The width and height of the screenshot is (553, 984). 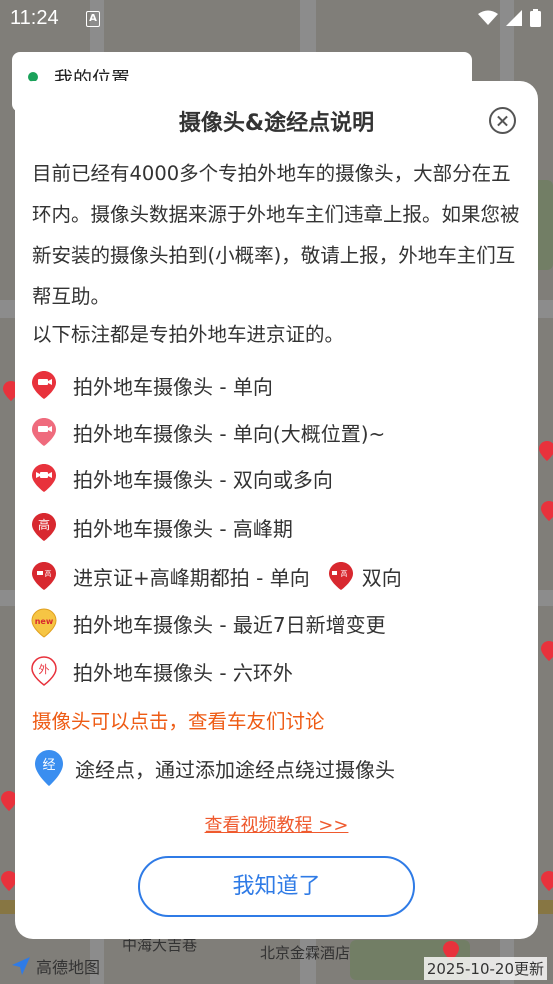 I want to click on pin-glyph: new, so click(x=44, y=621).